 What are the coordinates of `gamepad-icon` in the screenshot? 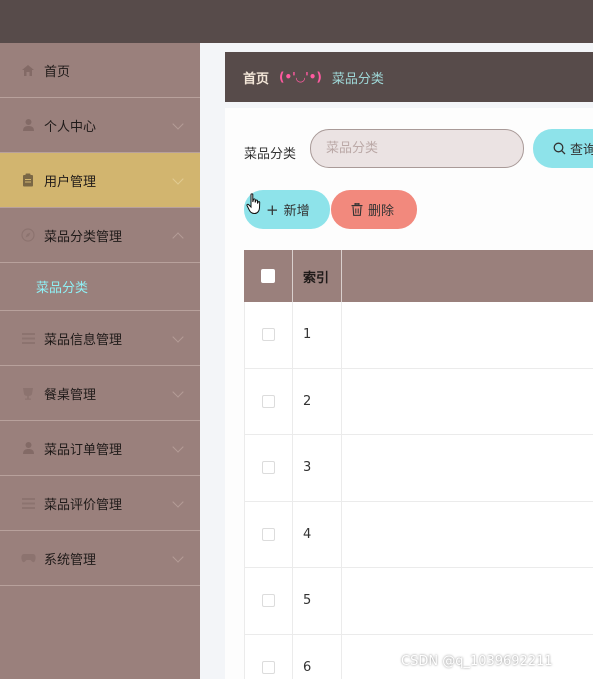 It's located at (28, 558).